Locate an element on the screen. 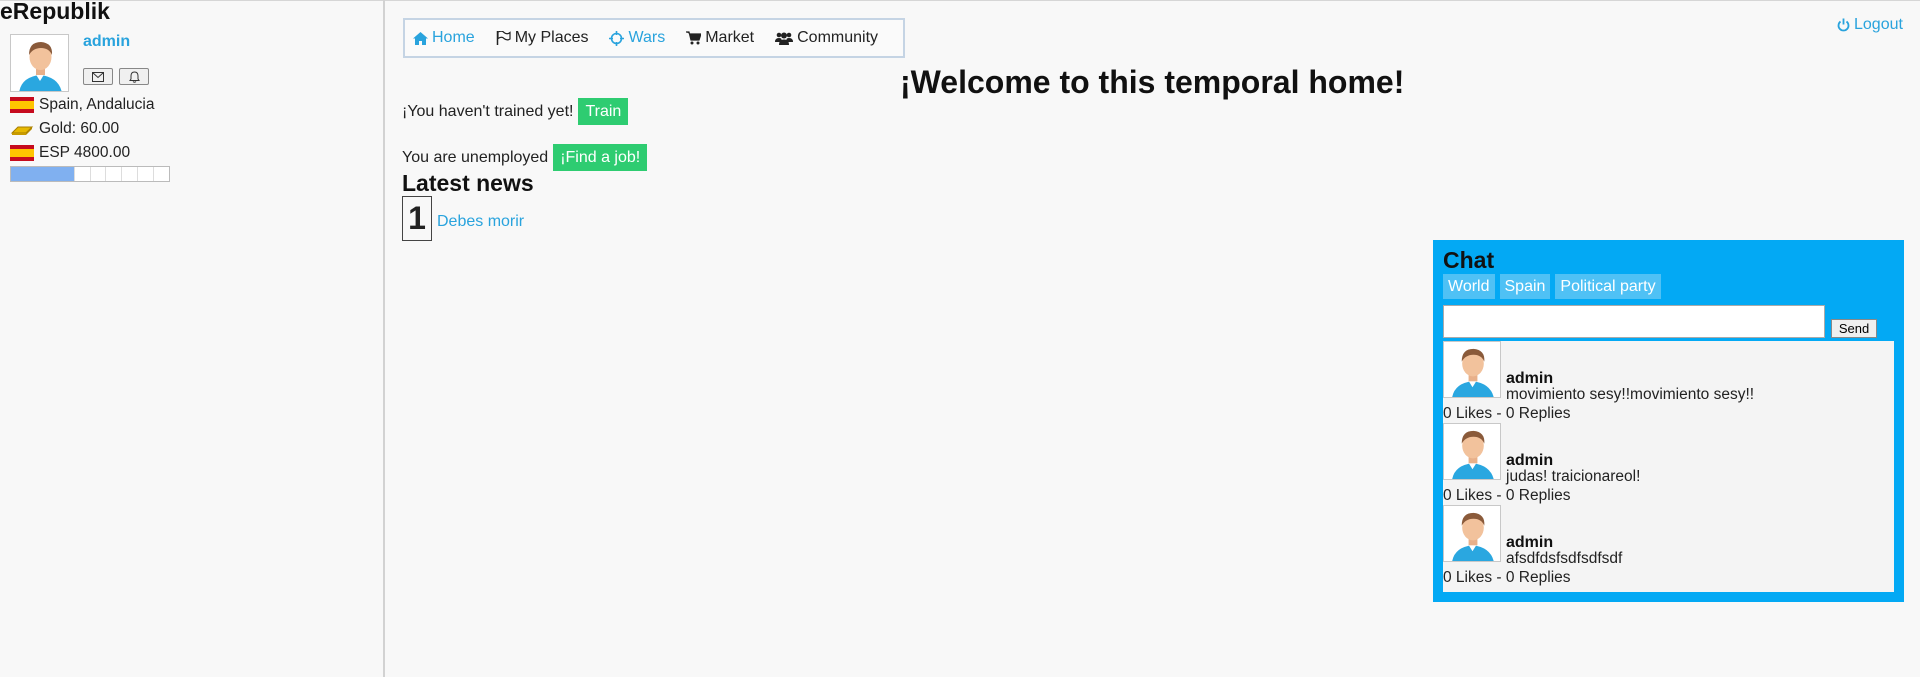  nav-home-label: Home is located at coordinates (453, 37).